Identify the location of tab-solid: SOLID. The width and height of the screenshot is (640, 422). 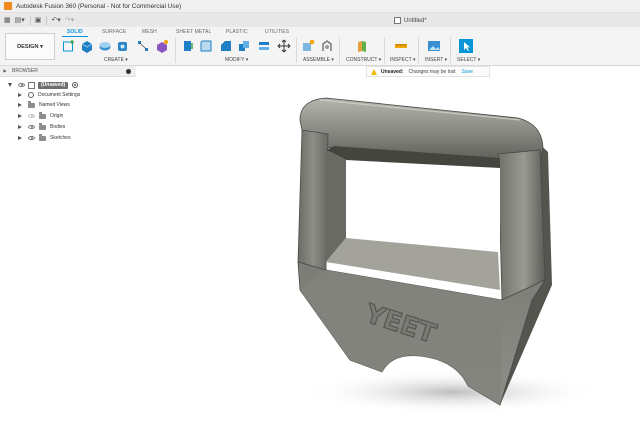
(75, 32).